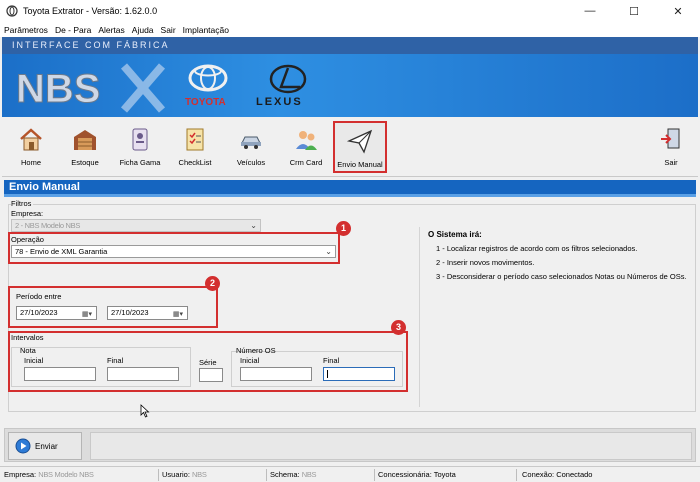 The width and height of the screenshot is (700, 482). What do you see at coordinates (350, 187) in the screenshot?
I see `section-title: Envio Manual` at bounding box center [350, 187].